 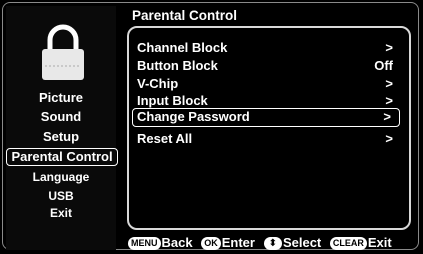 I want to click on menu-item-value: Off, so click(x=383, y=65).